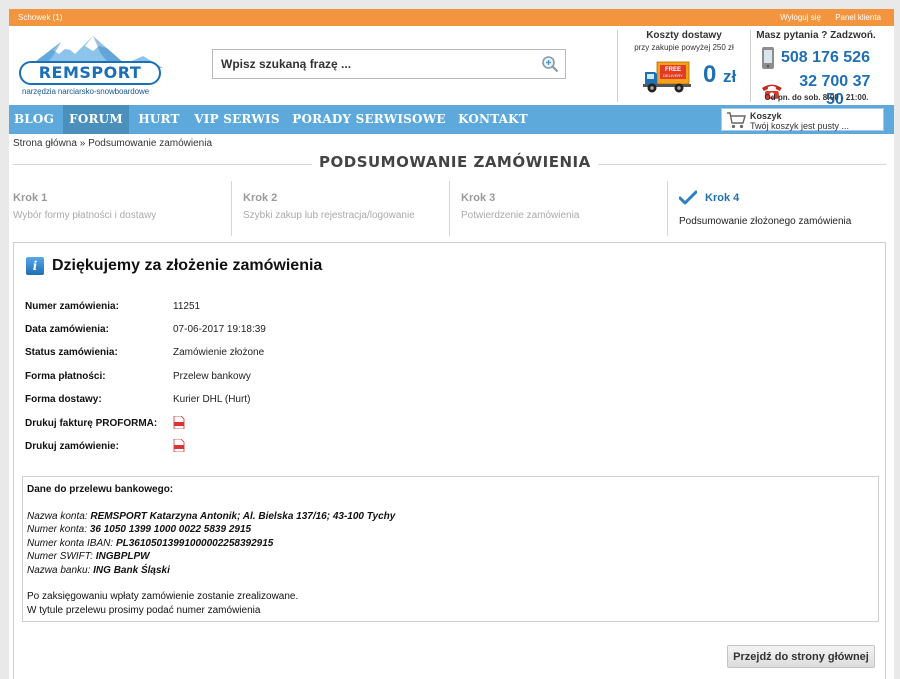  What do you see at coordinates (858, 17) in the screenshot?
I see `client-panel-link: Panel klienta` at bounding box center [858, 17].